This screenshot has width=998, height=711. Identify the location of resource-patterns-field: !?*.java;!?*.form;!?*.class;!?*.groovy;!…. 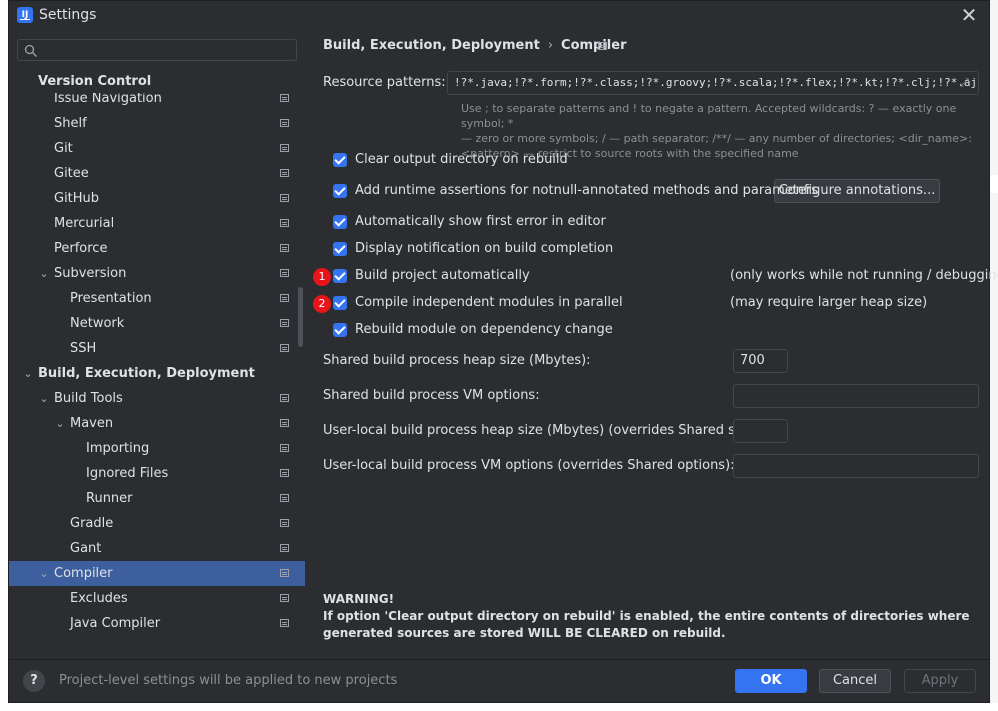
(713, 83).